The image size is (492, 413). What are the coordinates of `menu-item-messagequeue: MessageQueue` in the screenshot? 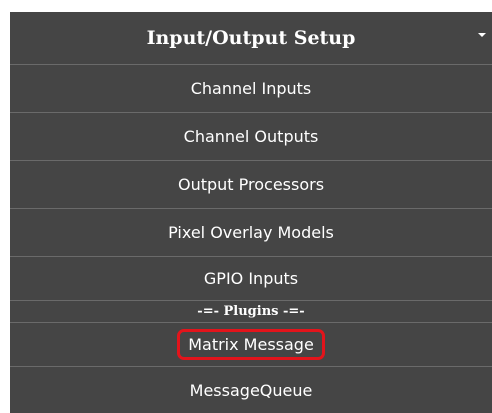 It's located at (251, 390).